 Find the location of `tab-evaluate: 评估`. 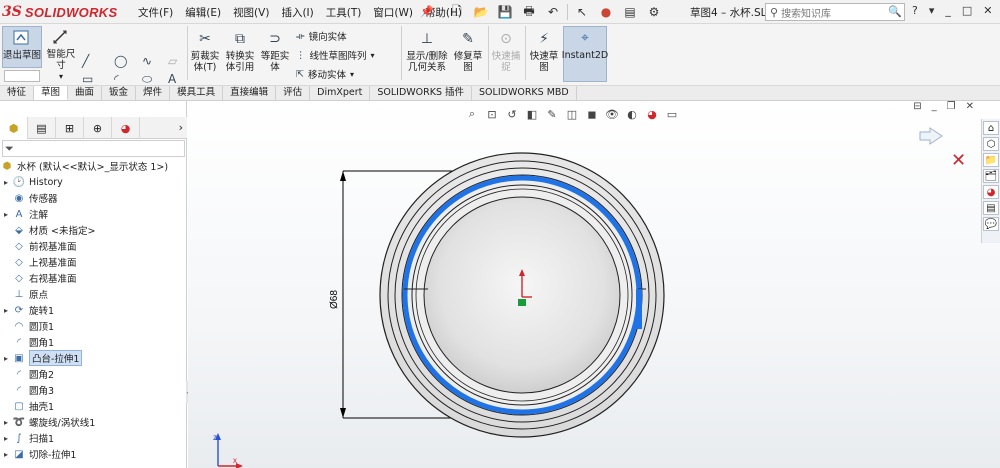

tab-evaluate: 评估 is located at coordinates (293, 93).